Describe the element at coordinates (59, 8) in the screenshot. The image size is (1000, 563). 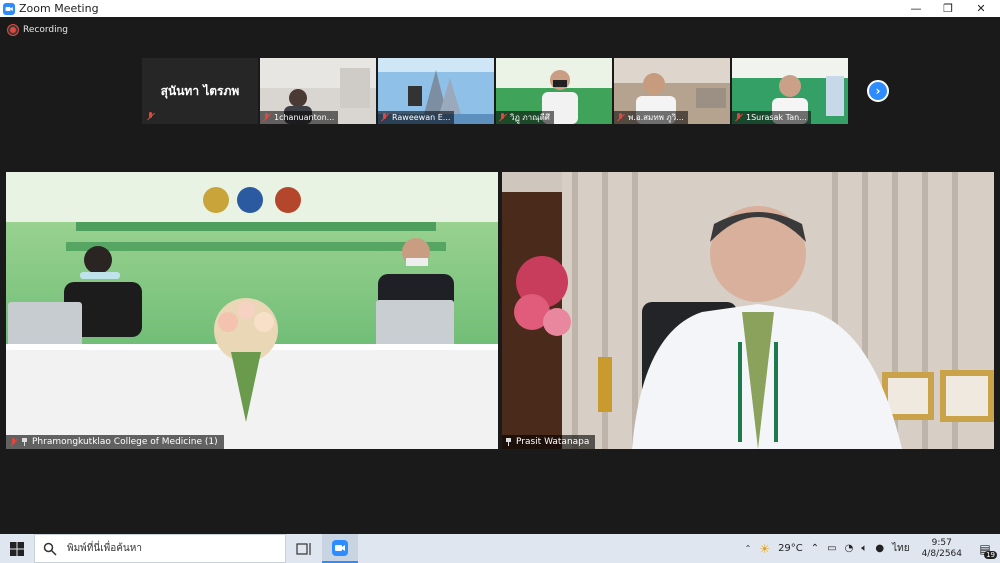
I see `window-title: Zoom Meeting` at that location.